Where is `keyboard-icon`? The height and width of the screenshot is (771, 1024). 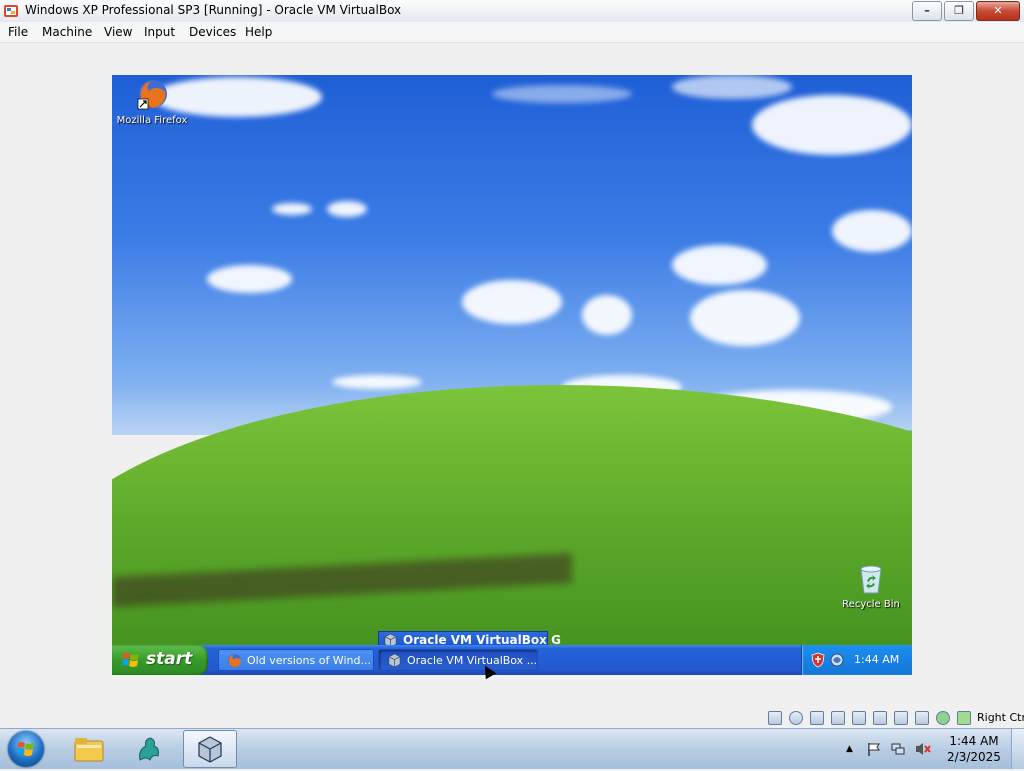 keyboard-icon is located at coordinates (964, 718).